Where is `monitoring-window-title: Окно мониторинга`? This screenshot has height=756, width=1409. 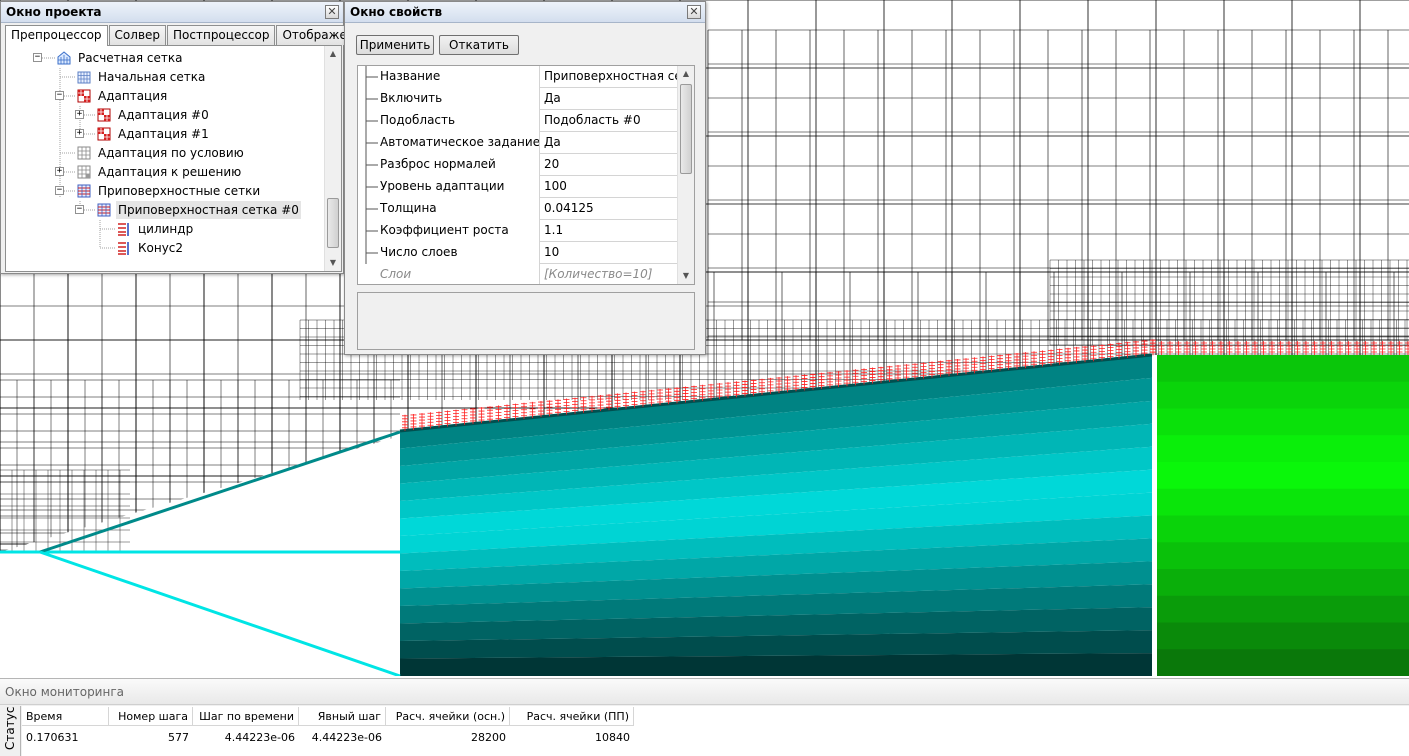 monitoring-window-title: Окно мониторинга is located at coordinates (704, 692).